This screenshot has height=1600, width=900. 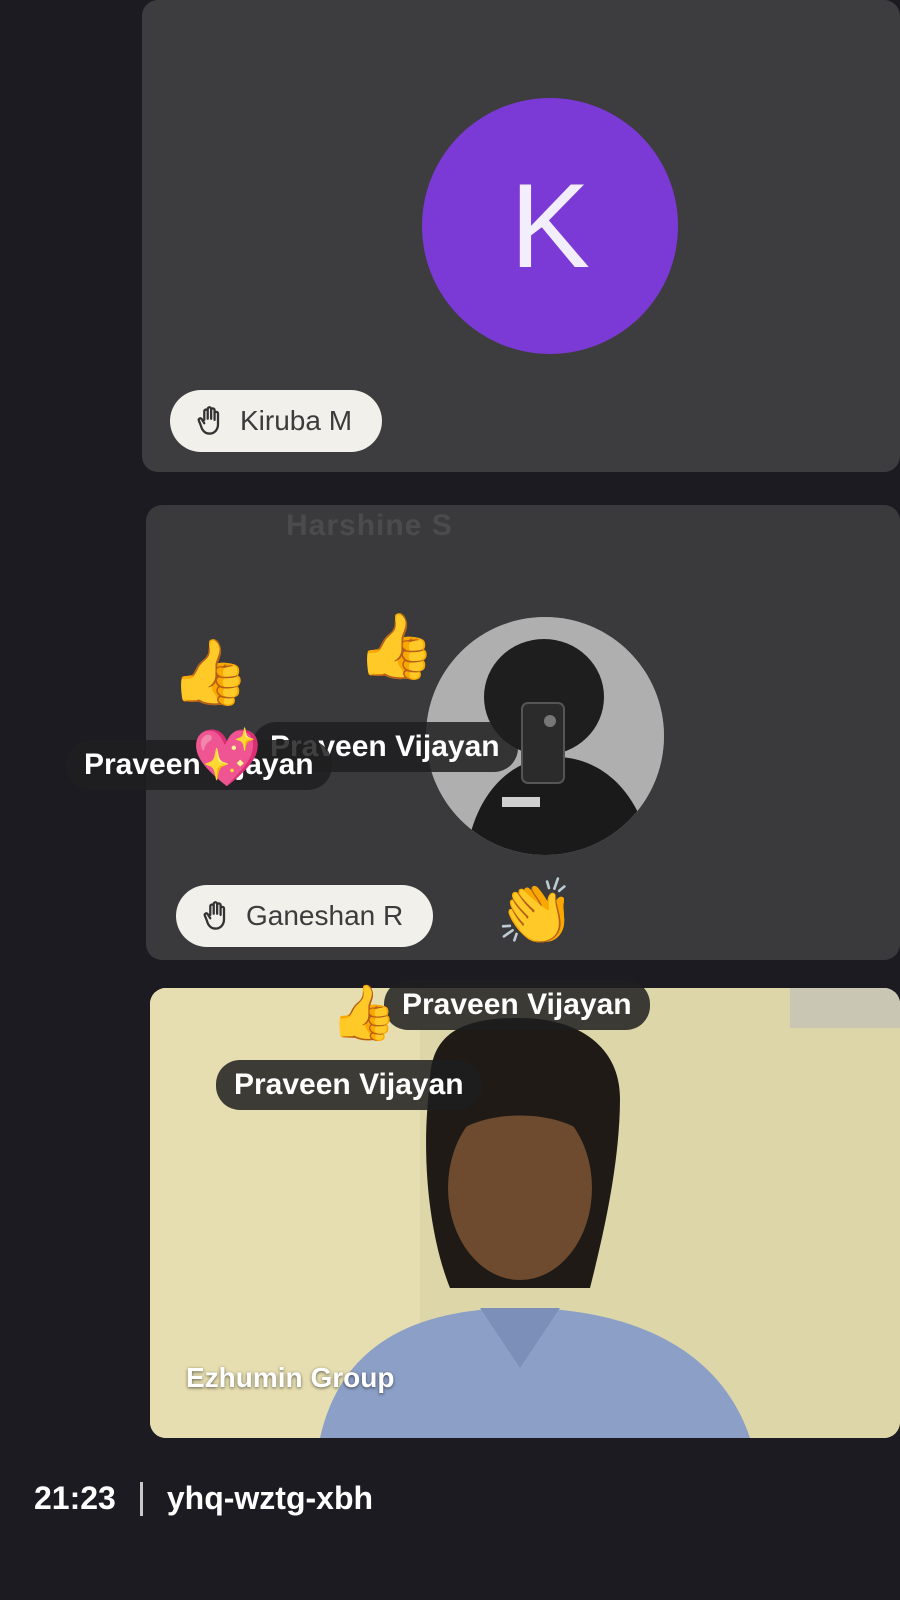 I want to click on current-time: 21:23, so click(x=75, y=1498).